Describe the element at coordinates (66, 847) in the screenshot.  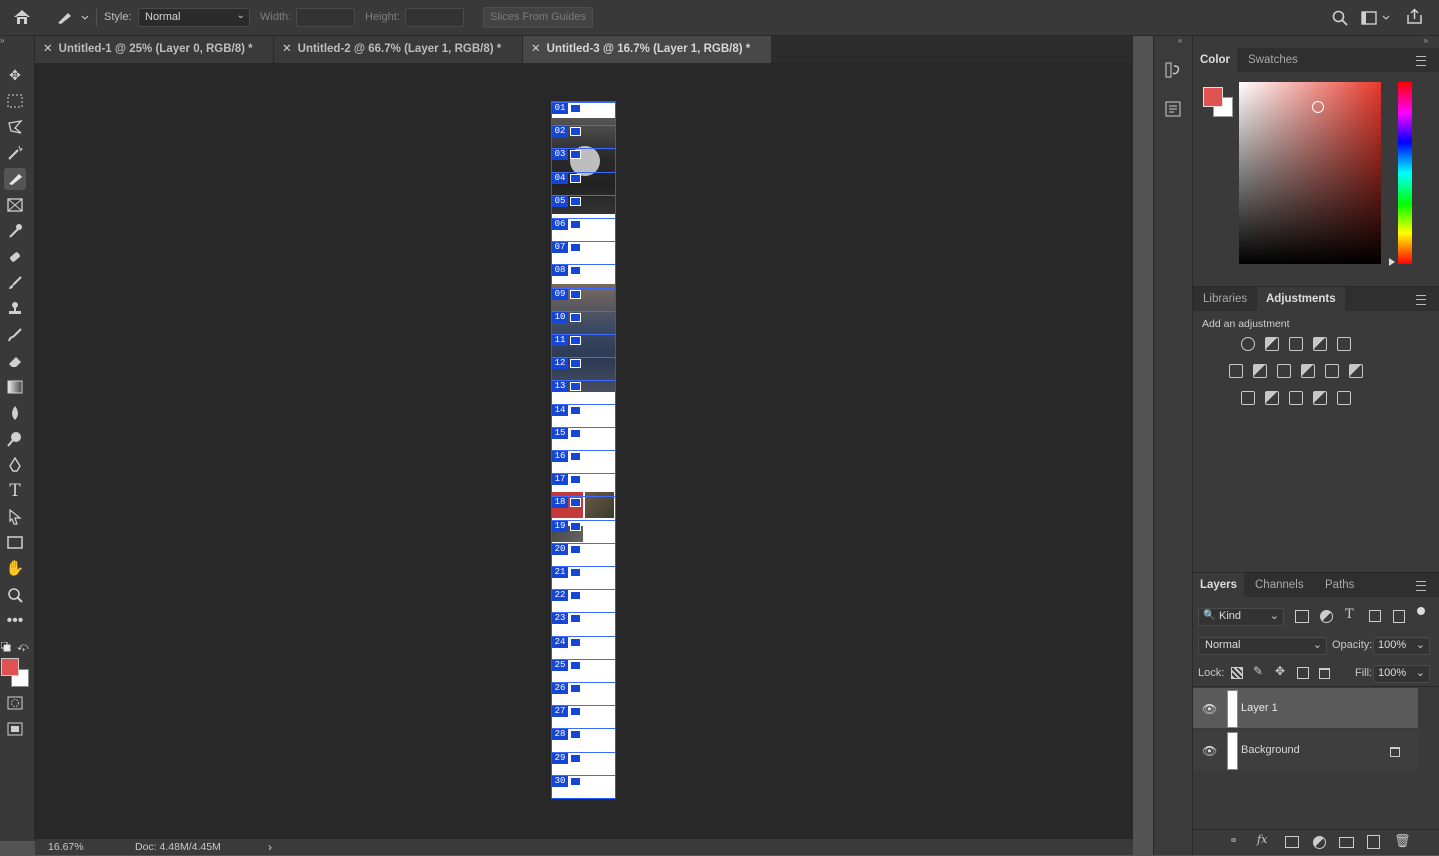
I see `zoom-level: 16.67%` at that location.